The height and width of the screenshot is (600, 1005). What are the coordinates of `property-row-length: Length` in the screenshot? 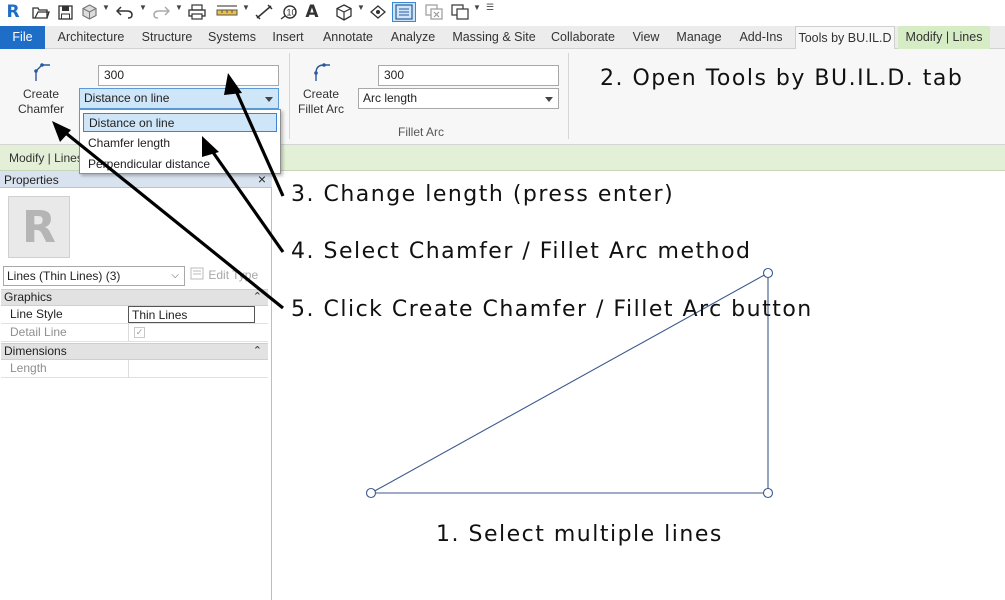 It's located at (134, 369).